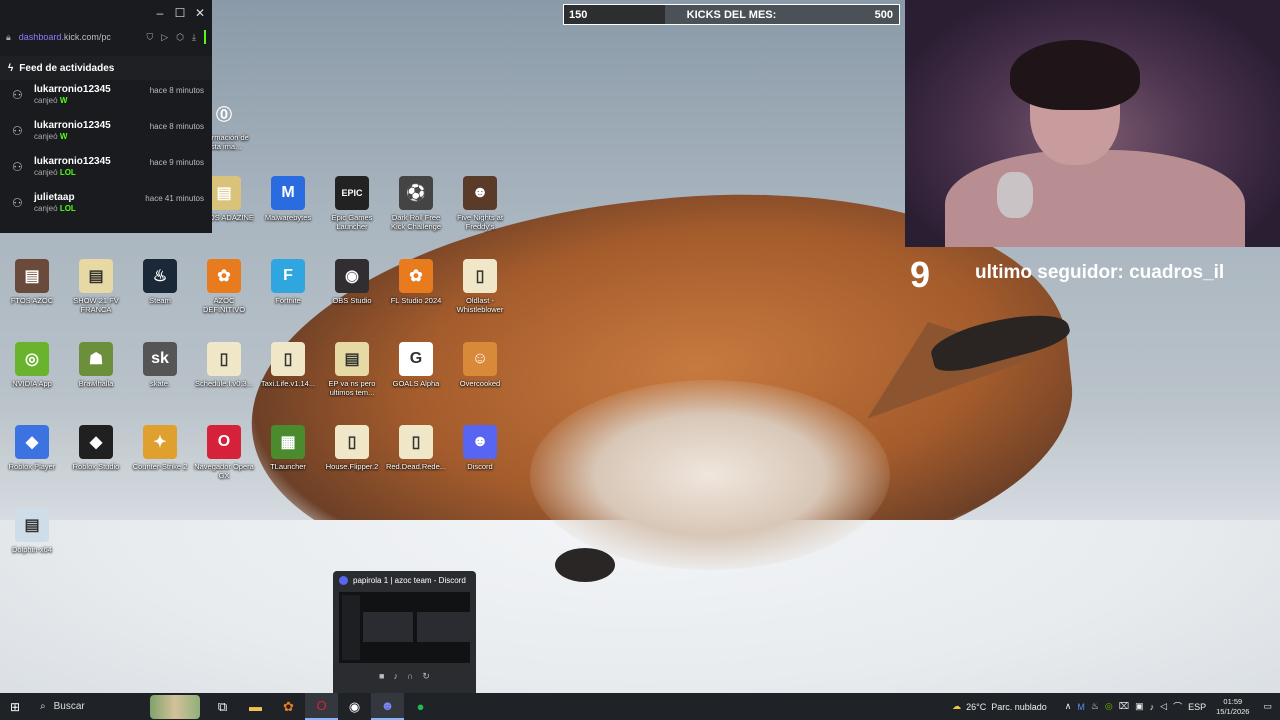  Describe the element at coordinates (288, 199) in the screenshot. I see `desktop-icon: M Malwarebytes` at that location.